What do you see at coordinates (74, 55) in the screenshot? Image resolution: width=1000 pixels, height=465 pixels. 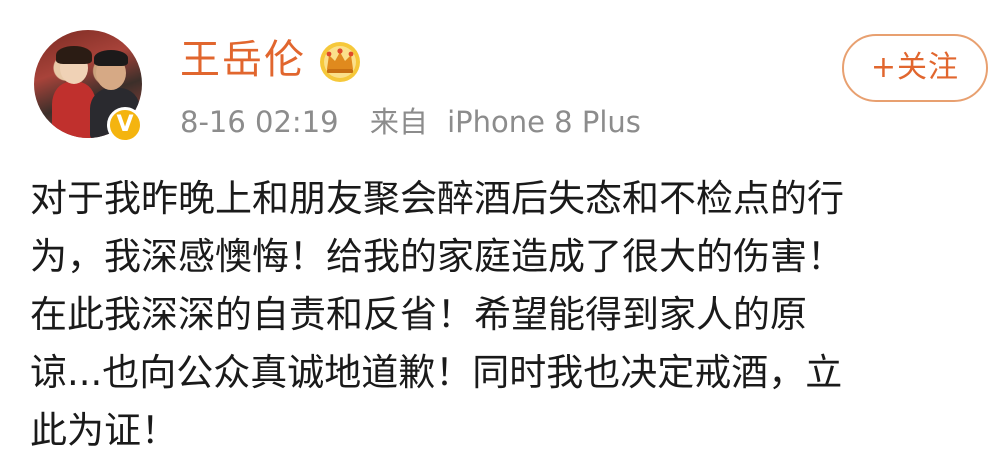 I see `avatar-hair-child` at bounding box center [74, 55].